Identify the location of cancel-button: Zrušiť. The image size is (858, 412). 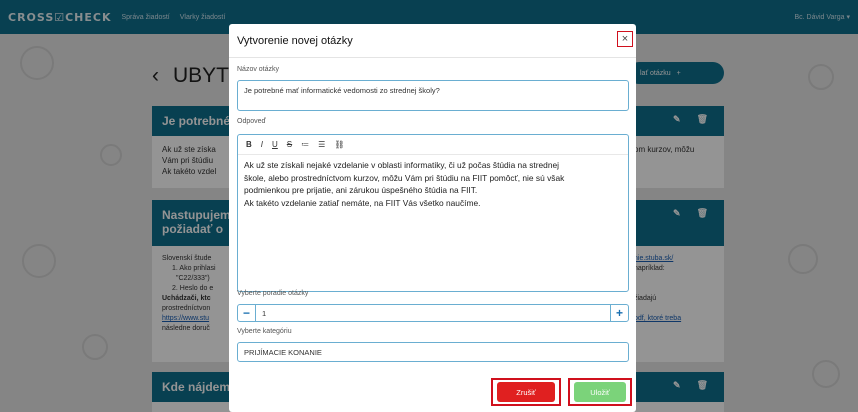
(526, 392).